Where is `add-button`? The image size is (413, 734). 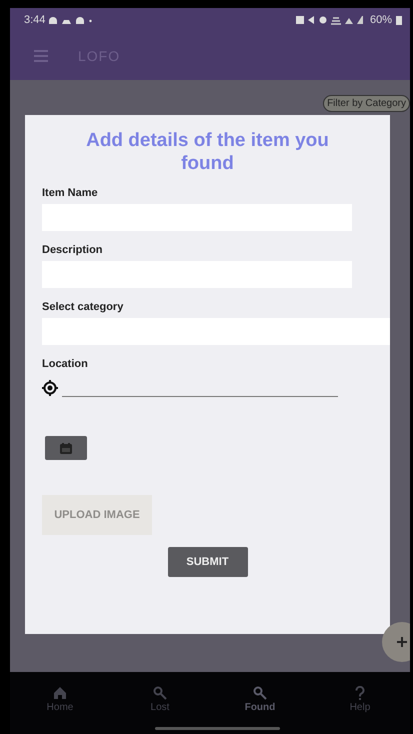
add-button is located at coordinates (396, 642).